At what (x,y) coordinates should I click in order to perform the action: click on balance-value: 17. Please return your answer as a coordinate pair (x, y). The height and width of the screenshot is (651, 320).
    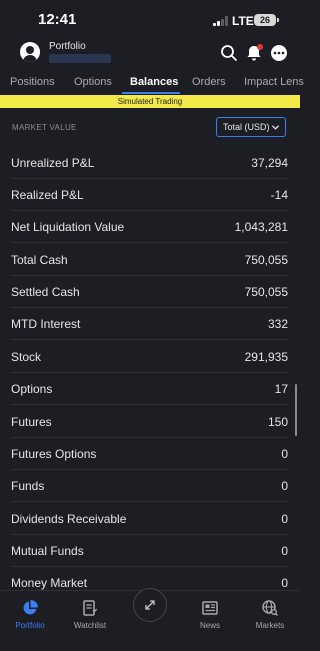
    Looking at the image, I should click on (281, 389).